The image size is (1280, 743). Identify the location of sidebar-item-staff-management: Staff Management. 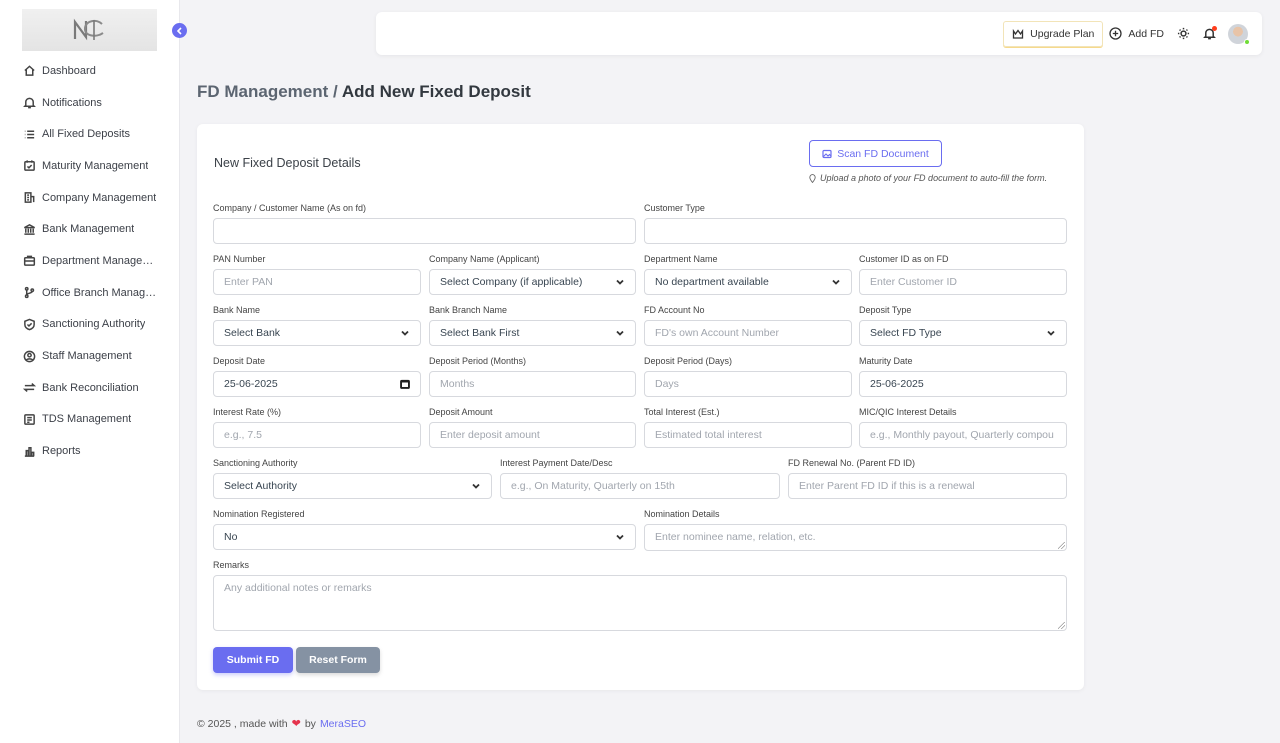
(90, 356).